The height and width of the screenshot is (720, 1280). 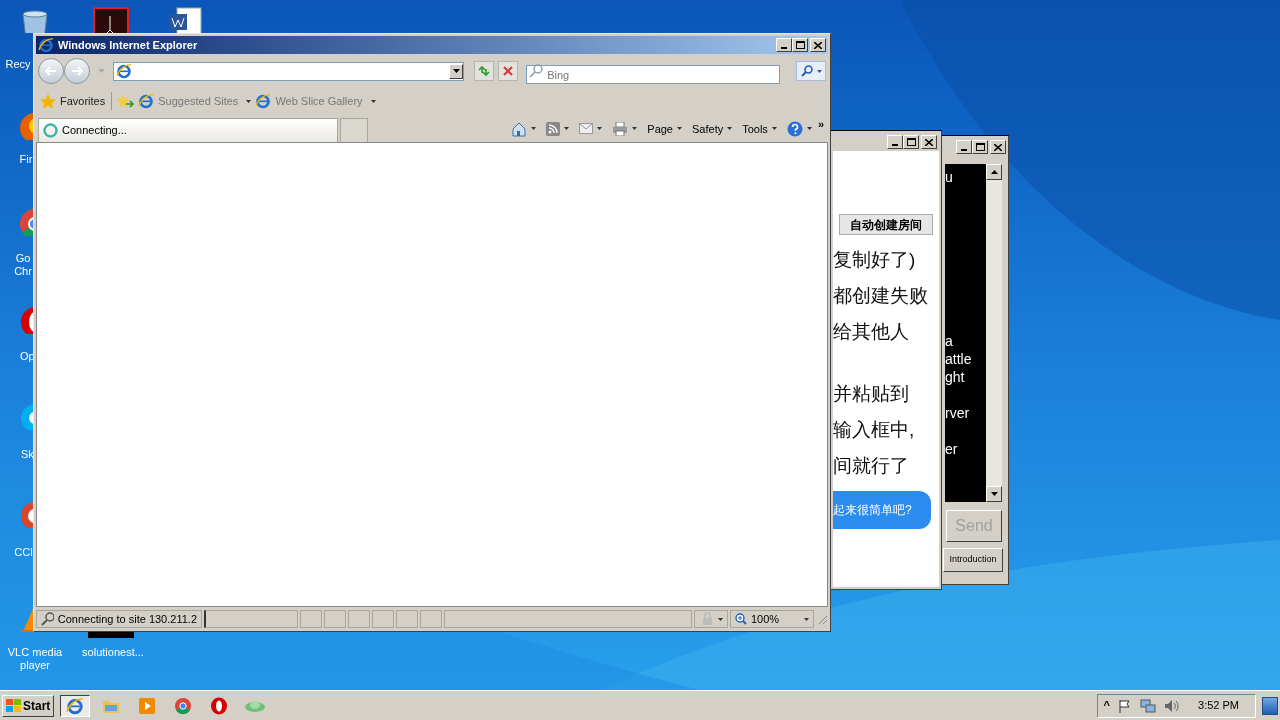 What do you see at coordinates (620, 128) in the screenshot?
I see `printer-icon` at bounding box center [620, 128].